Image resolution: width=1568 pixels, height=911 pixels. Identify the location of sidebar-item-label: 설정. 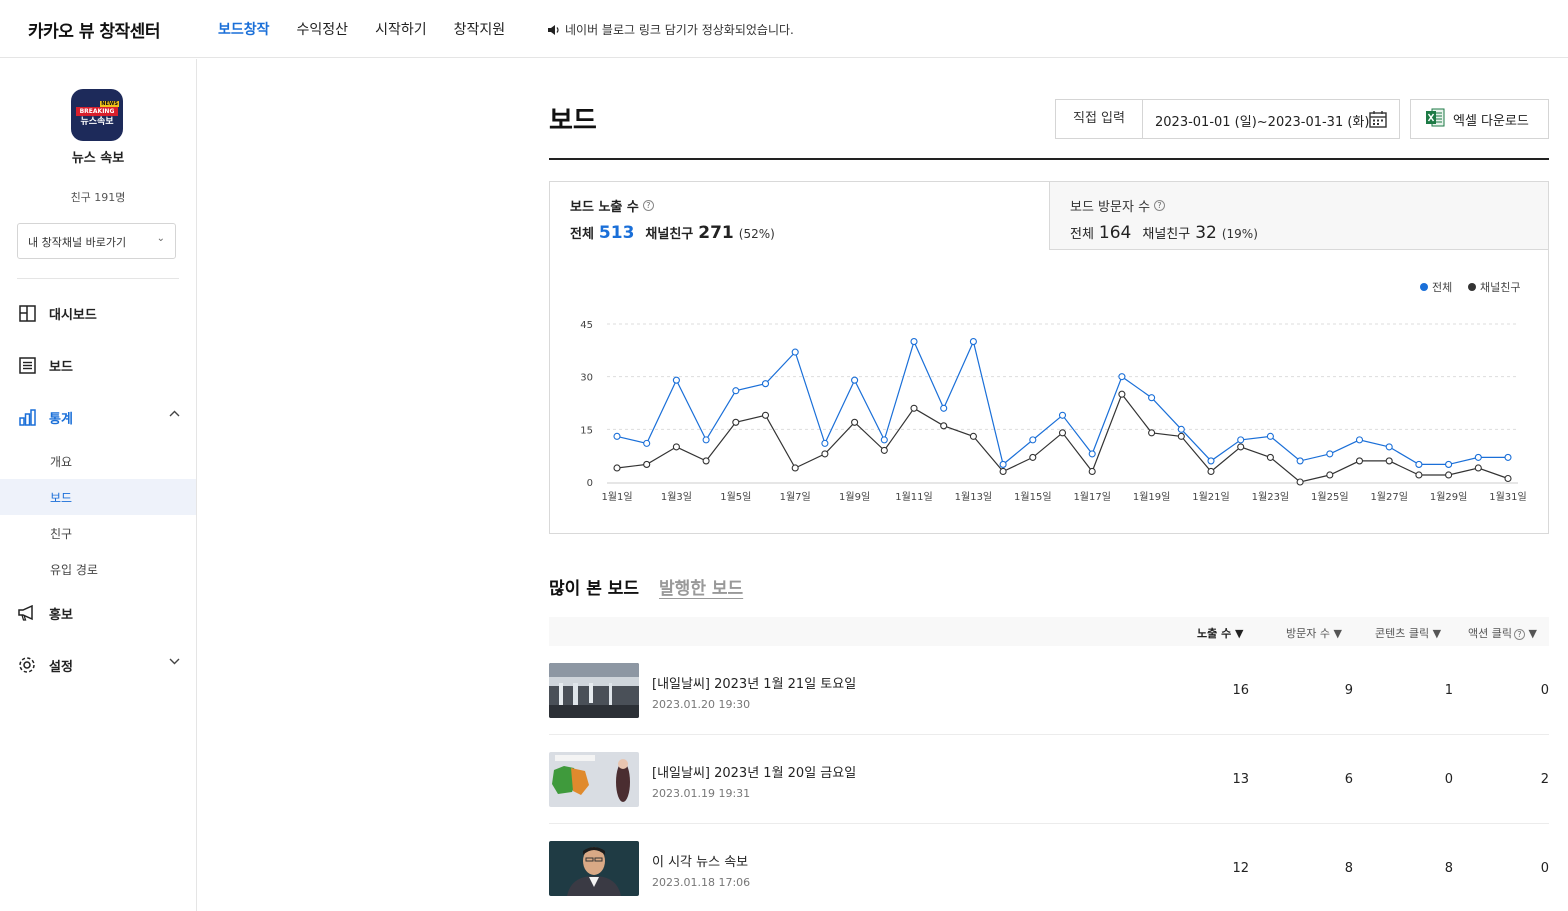
(61, 667).